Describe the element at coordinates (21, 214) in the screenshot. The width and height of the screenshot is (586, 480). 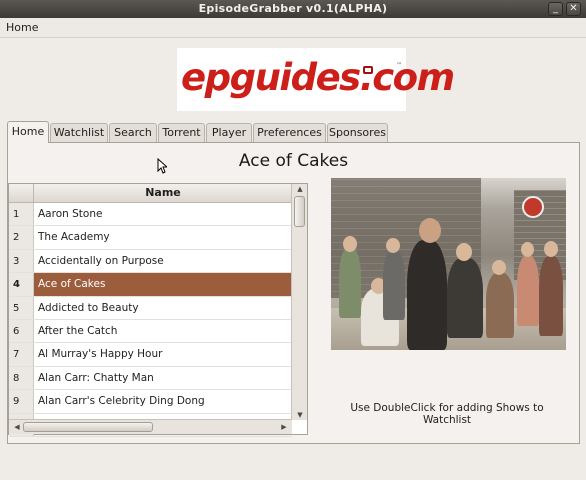
I see `row-number: 1` at that location.